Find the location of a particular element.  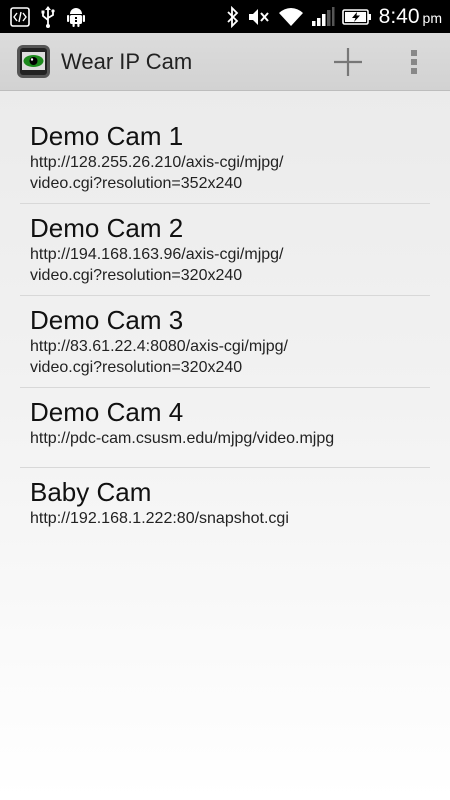

clock-ampm: pm is located at coordinates (432, 17).